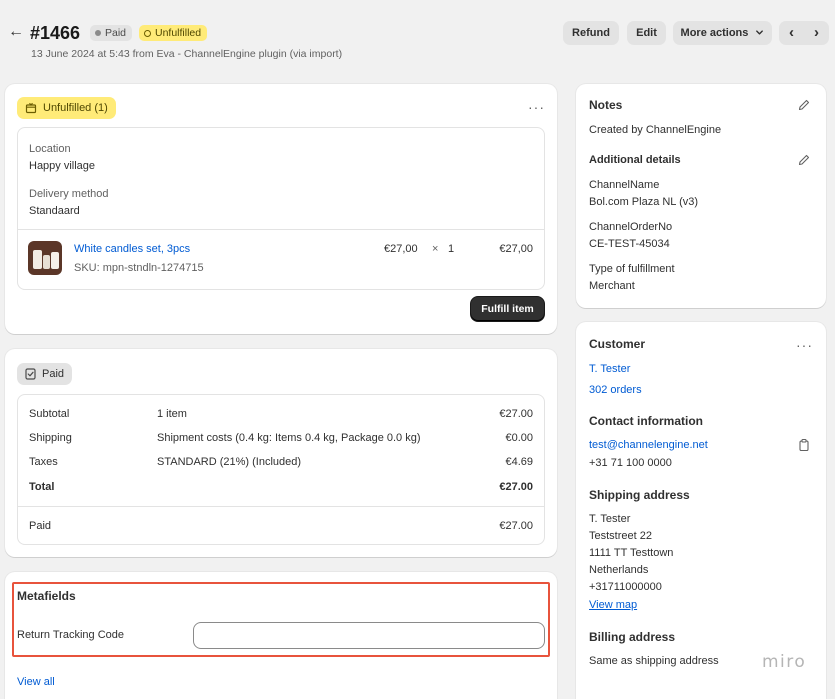 The width and height of the screenshot is (835, 699). What do you see at coordinates (178, 33) in the screenshot?
I see `unfulfilled-badge-label: Unfulfilled` at bounding box center [178, 33].